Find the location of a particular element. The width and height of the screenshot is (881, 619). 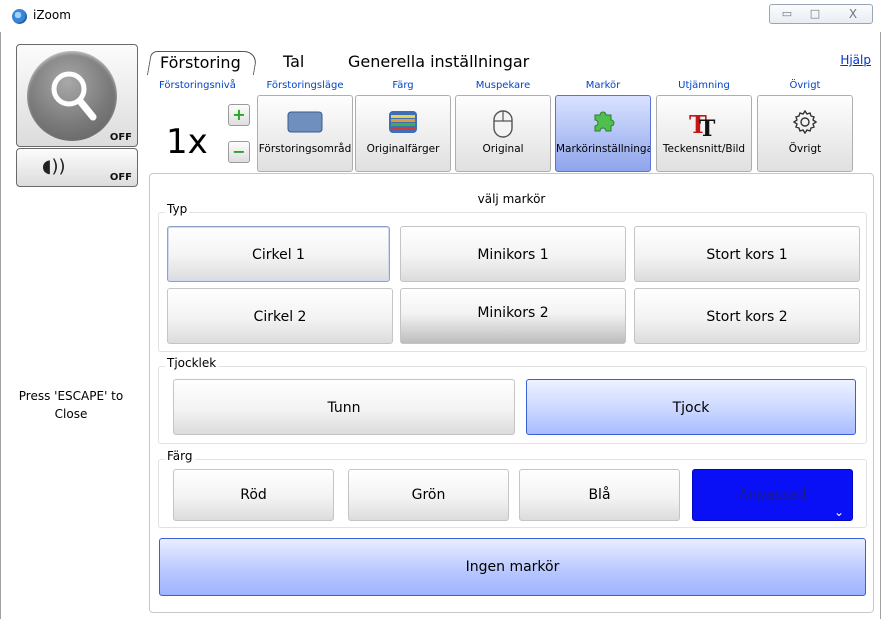

zoom-in-button: + is located at coordinates (239, 115).